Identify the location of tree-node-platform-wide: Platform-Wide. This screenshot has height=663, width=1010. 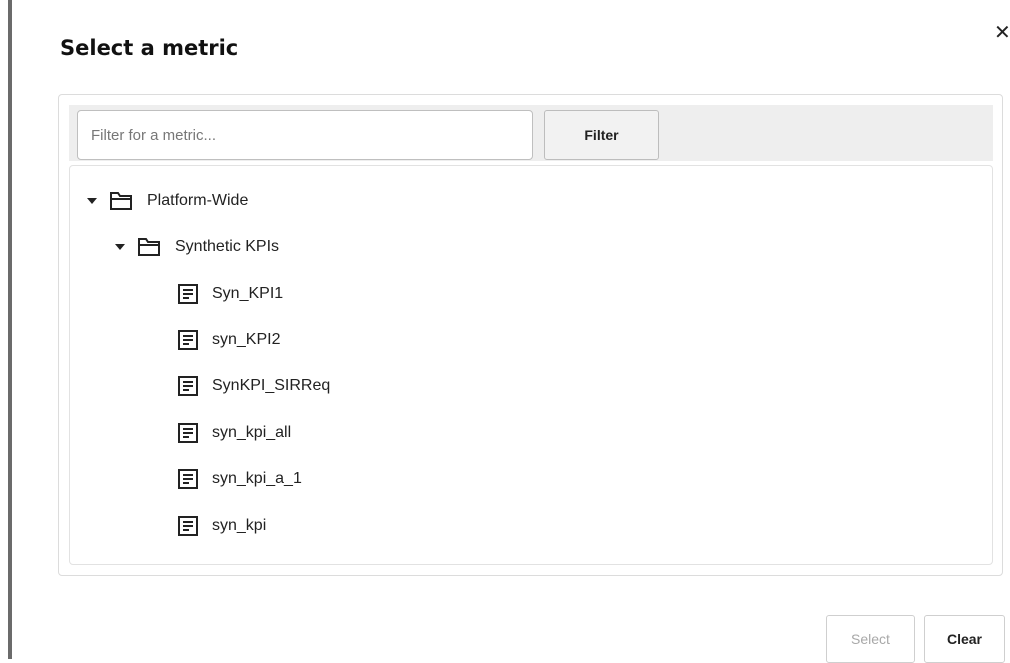
(167, 201).